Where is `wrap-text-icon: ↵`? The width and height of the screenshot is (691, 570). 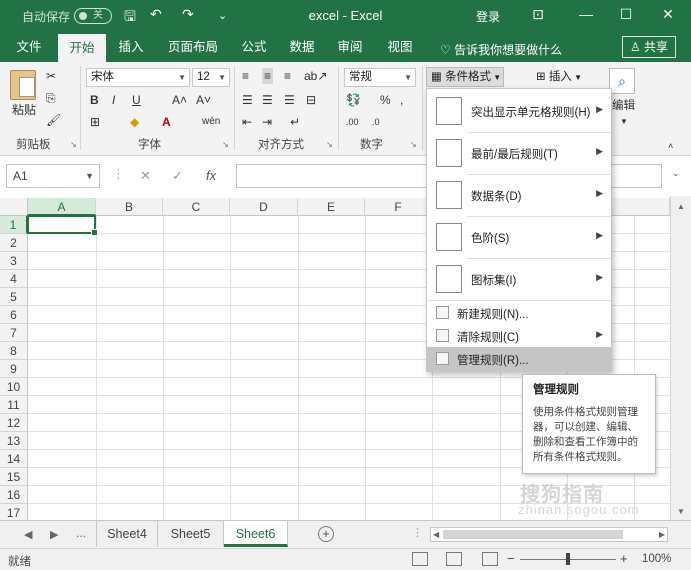
wrap-text-icon: ↵ is located at coordinates (295, 122).